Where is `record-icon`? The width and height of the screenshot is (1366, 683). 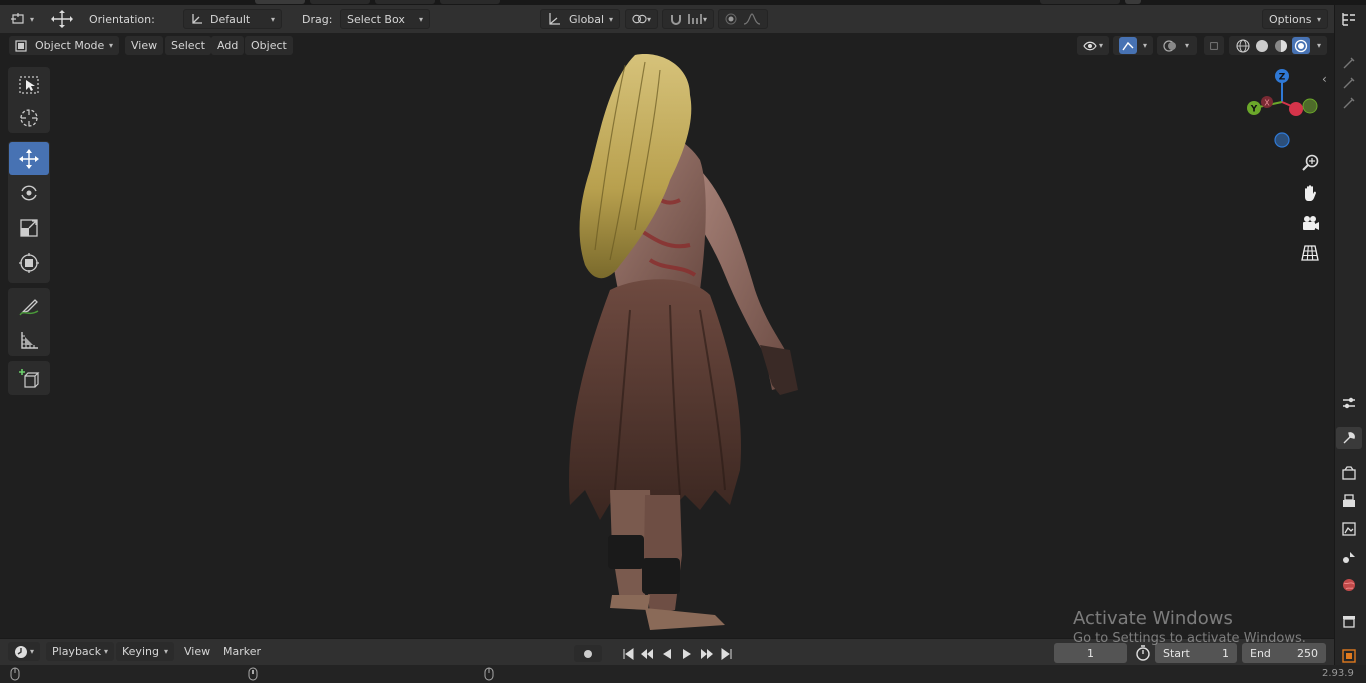
record-icon is located at coordinates (588, 653).